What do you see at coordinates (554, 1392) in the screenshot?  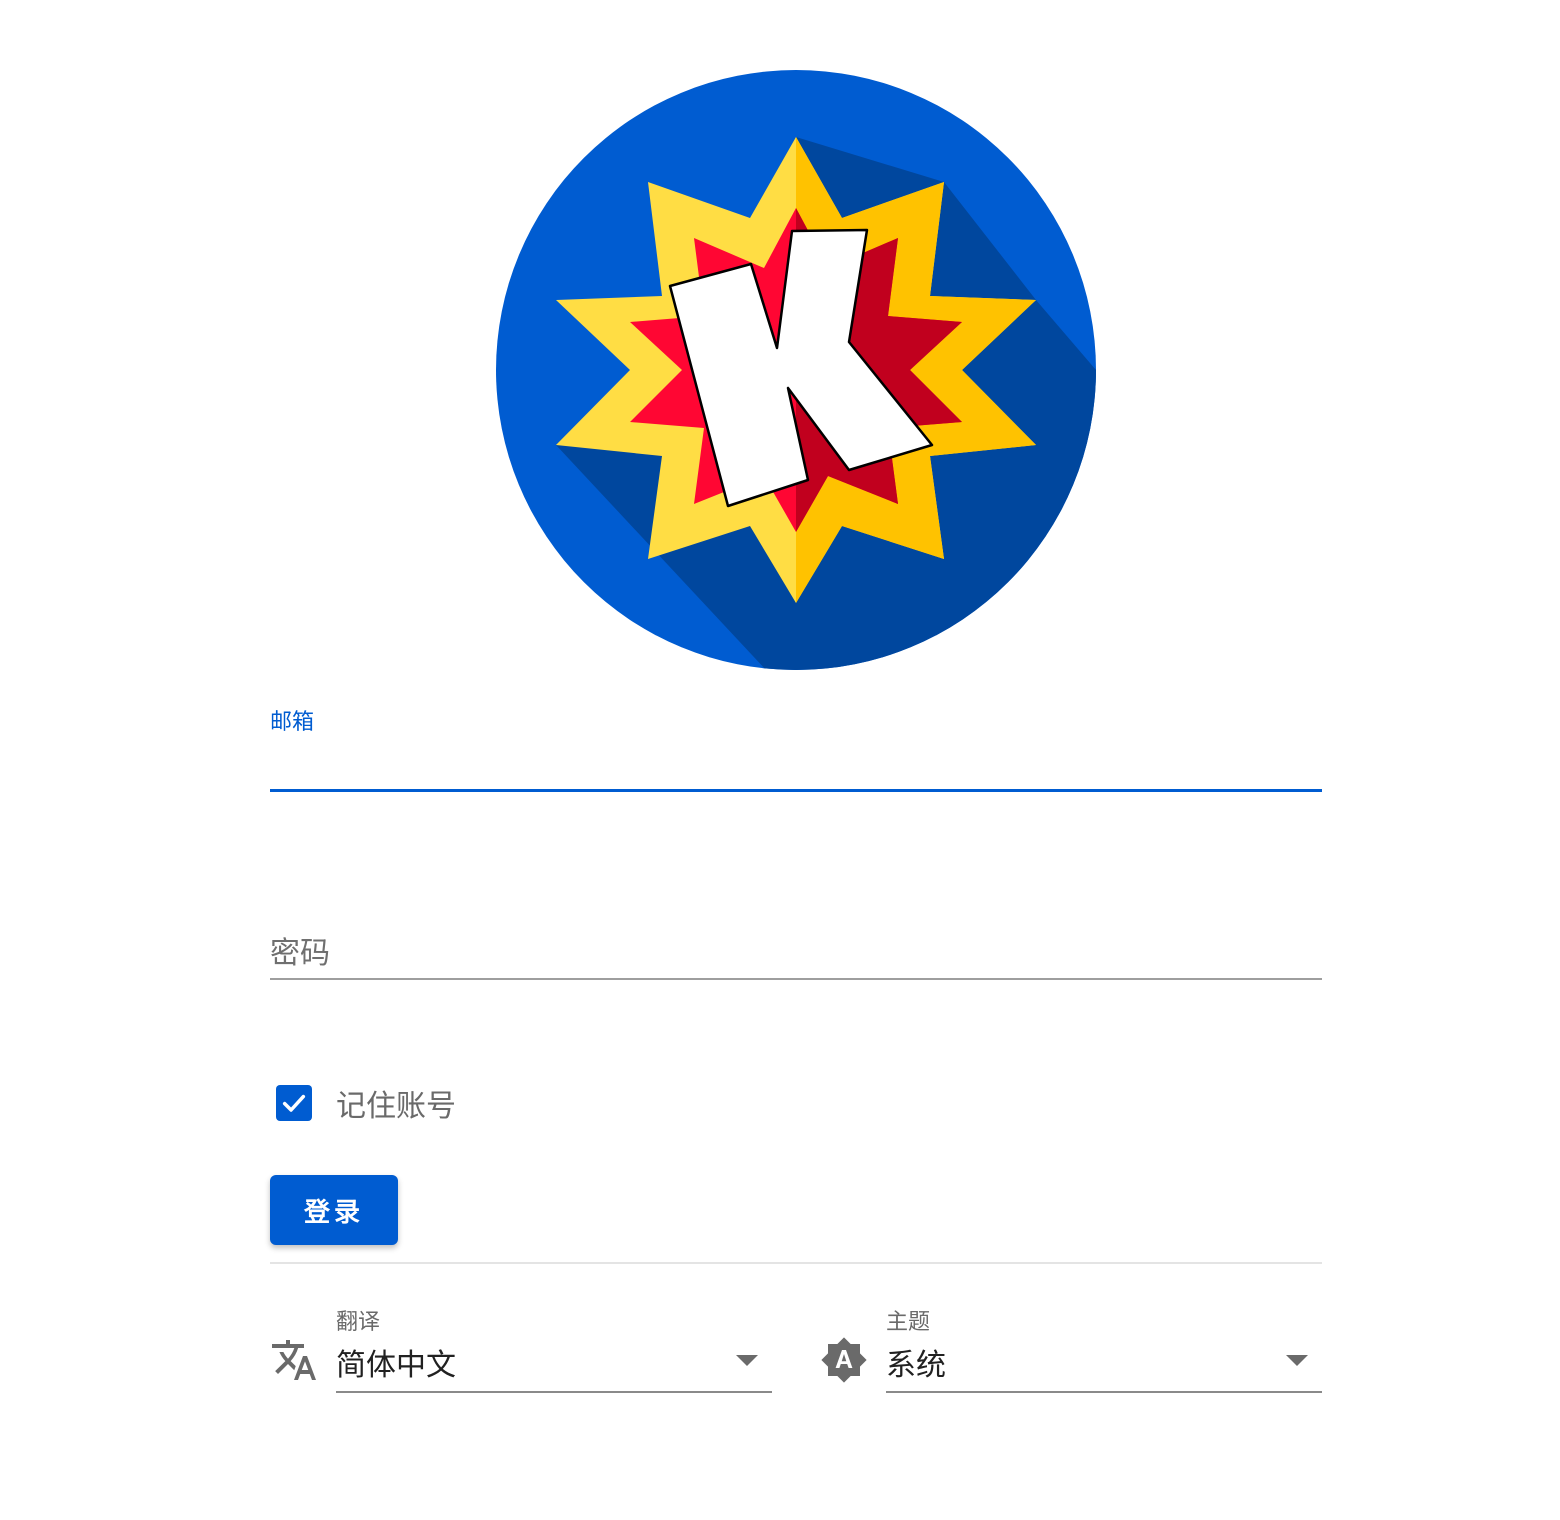 I see `language-underline` at bounding box center [554, 1392].